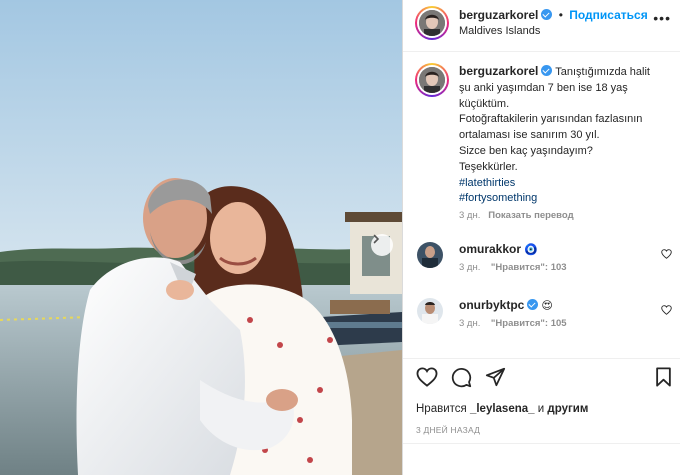 The width and height of the screenshot is (680, 475). What do you see at coordinates (498, 71) in the screenshot?
I see `caption-author-username: berguzarkorel` at bounding box center [498, 71].